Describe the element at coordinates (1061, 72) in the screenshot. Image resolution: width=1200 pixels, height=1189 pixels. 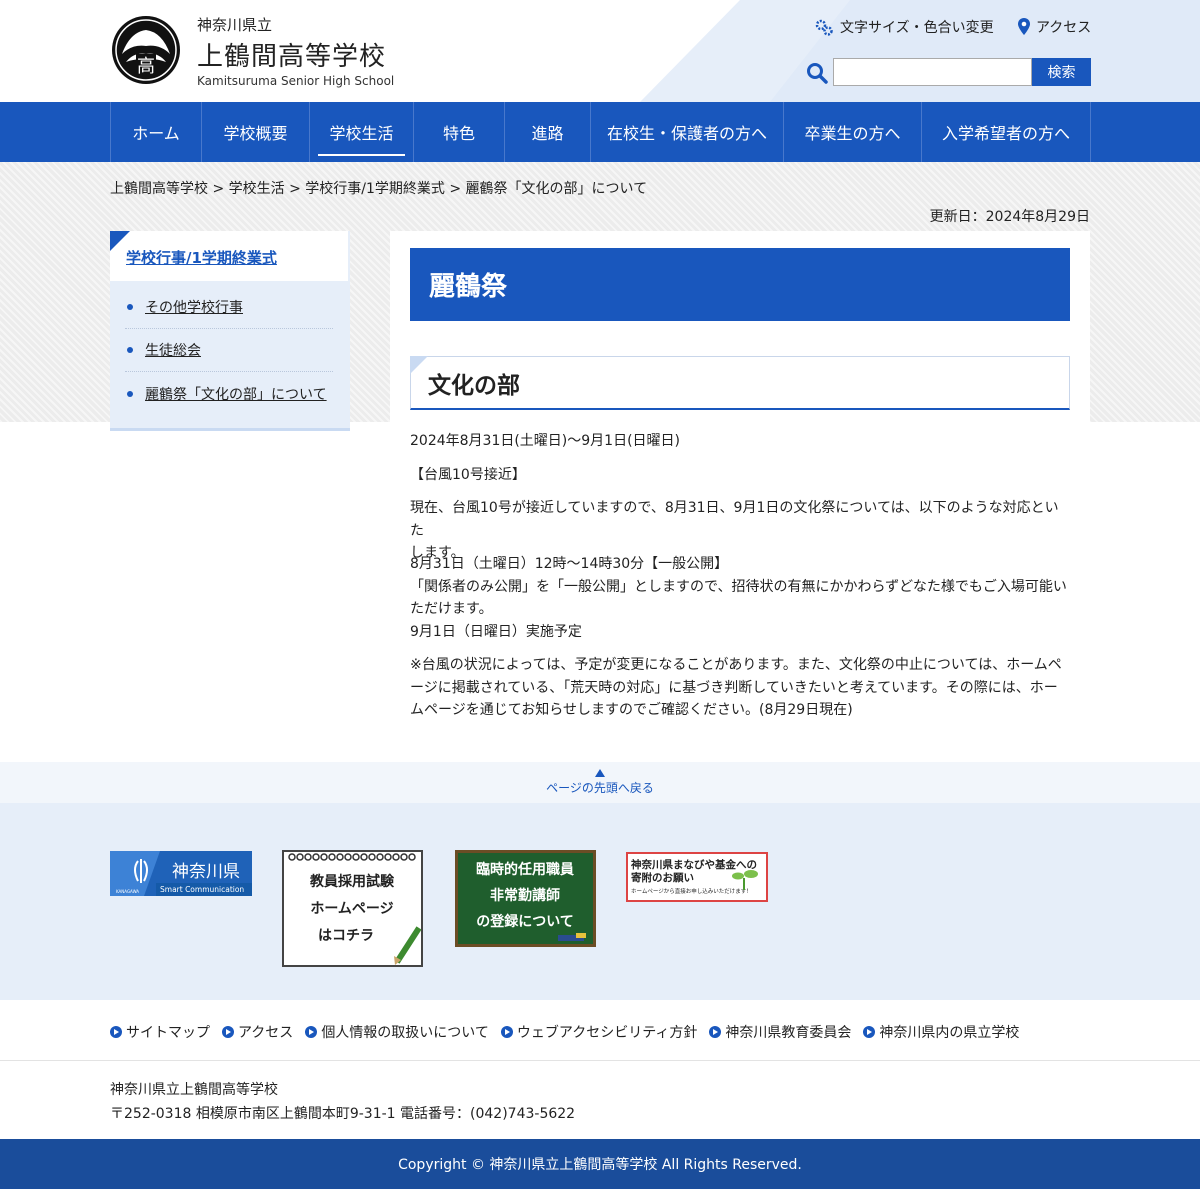
I see `search-button: 検索` at that location.